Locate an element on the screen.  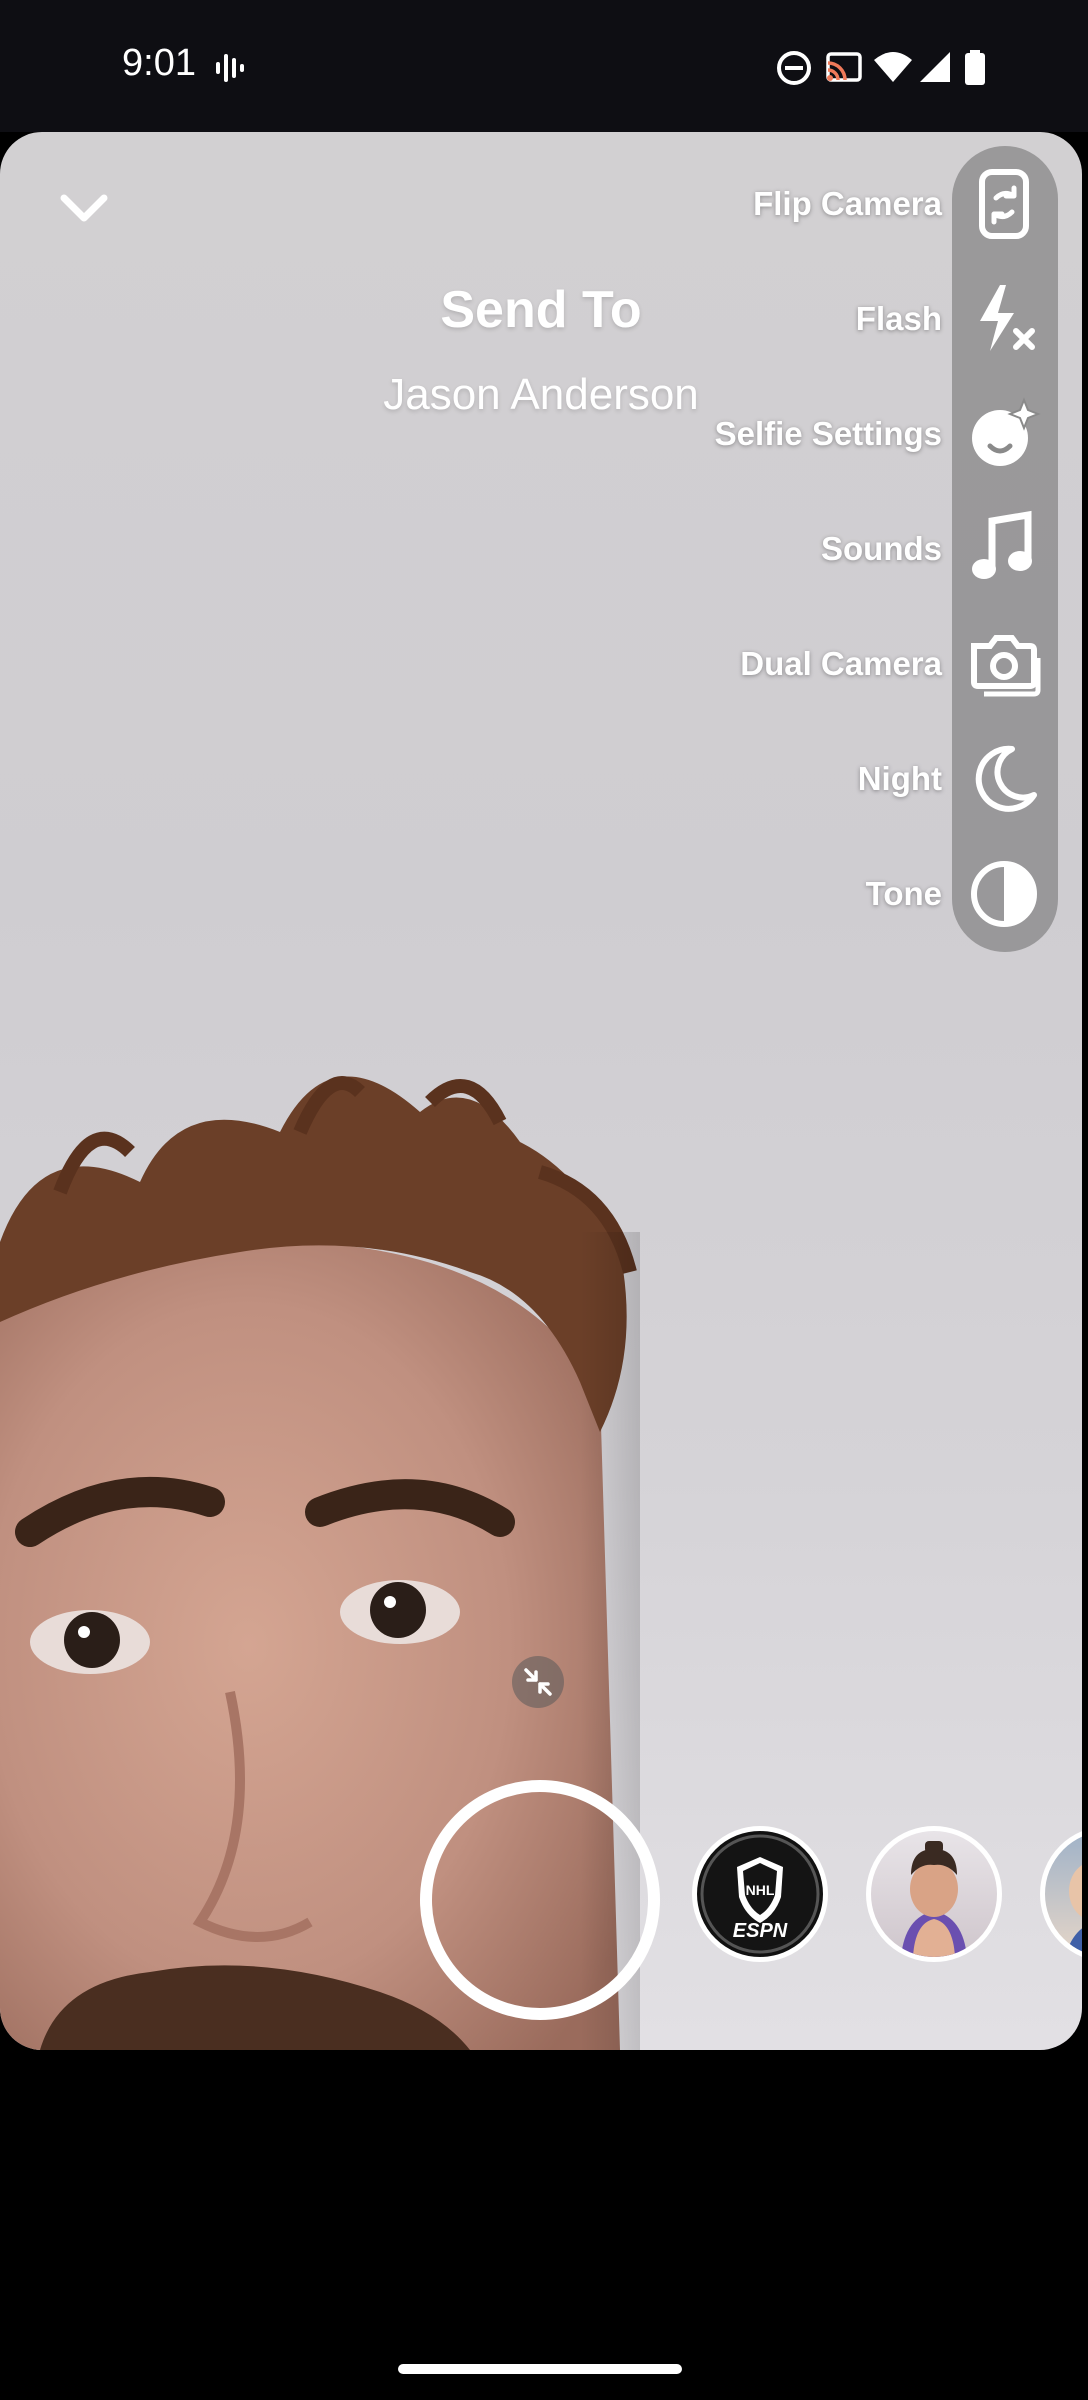
tool-selfie-settings: Selfie Settings is located at coordinates (541, 434).